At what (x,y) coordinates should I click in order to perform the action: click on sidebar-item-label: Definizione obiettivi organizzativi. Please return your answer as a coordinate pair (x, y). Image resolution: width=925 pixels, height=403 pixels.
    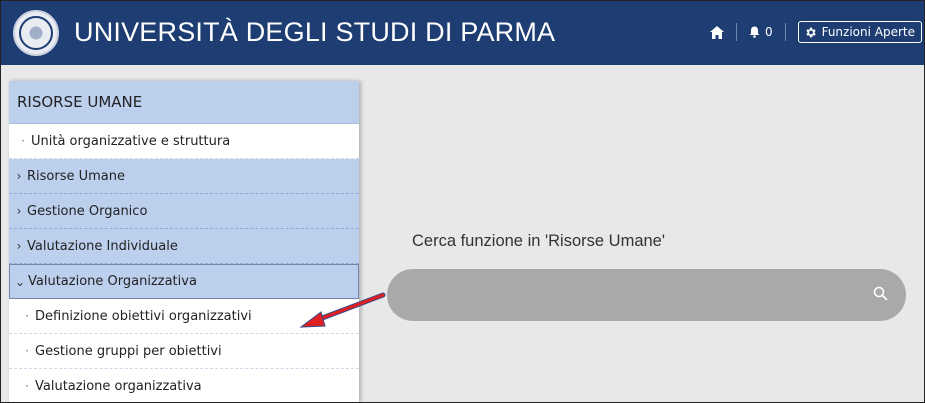
    Looking at the image, I should click on (143, 316).